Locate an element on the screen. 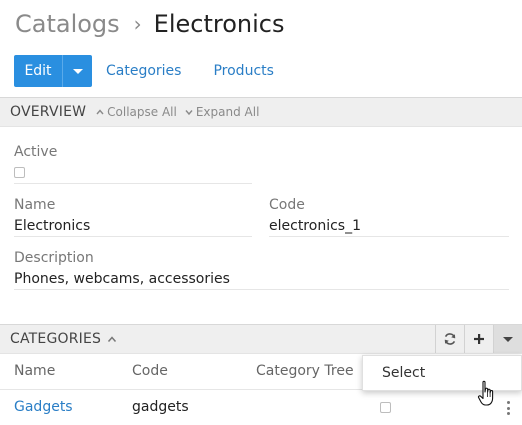 This screenshot has width=522, height=425. overview-title: OVERVIEW is located at coordinates (48, 112).